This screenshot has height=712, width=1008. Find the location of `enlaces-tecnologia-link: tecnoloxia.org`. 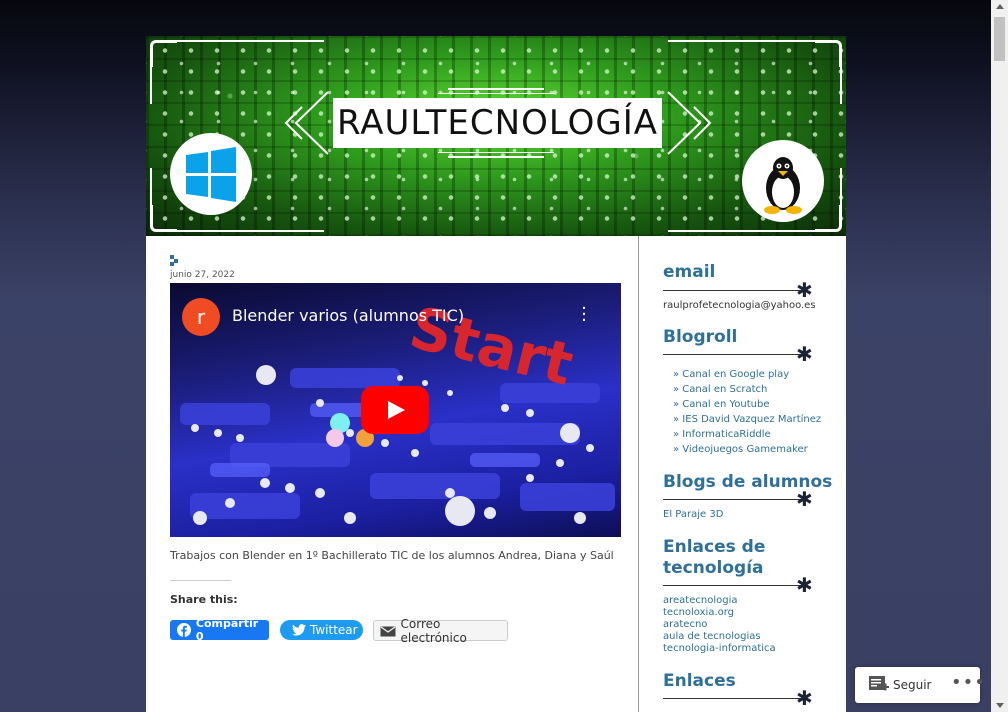

enlaces-tecnologia-link: tecnoloxia.org is located at coordinates (698, 612).